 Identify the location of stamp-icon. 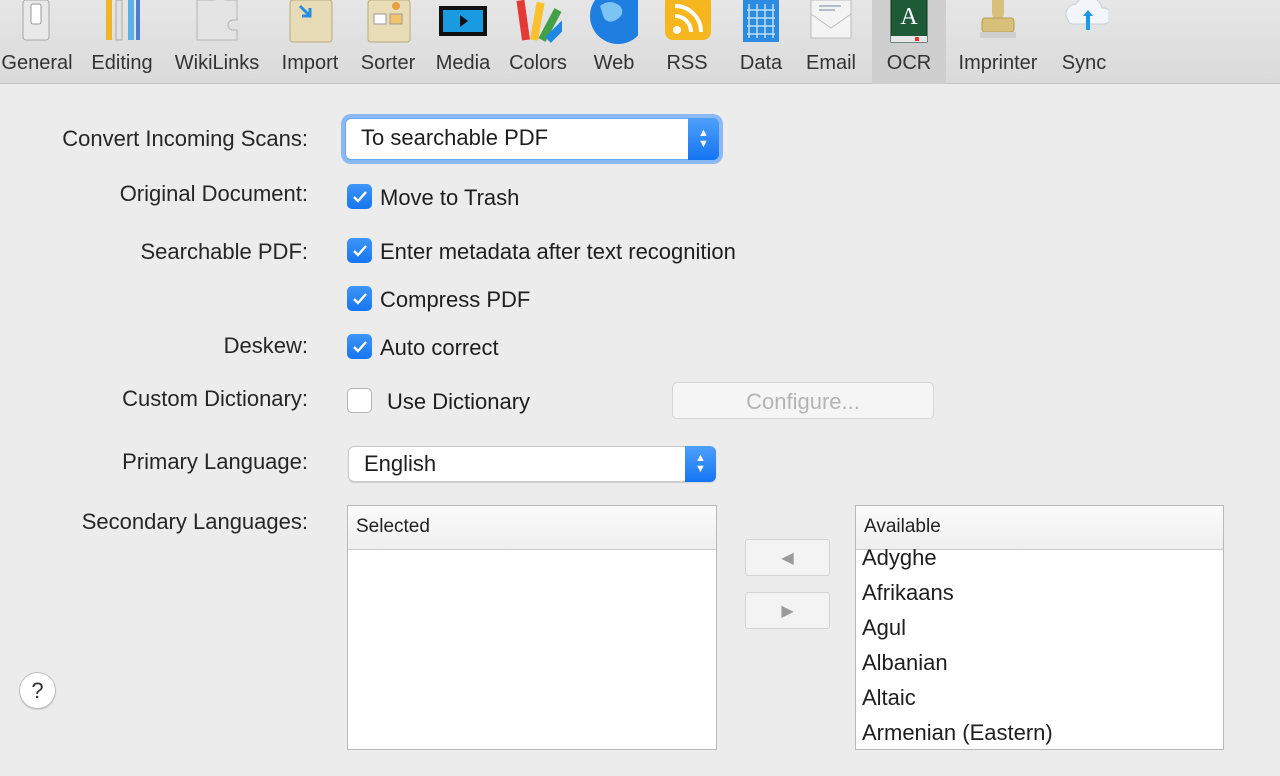
(998, 22).